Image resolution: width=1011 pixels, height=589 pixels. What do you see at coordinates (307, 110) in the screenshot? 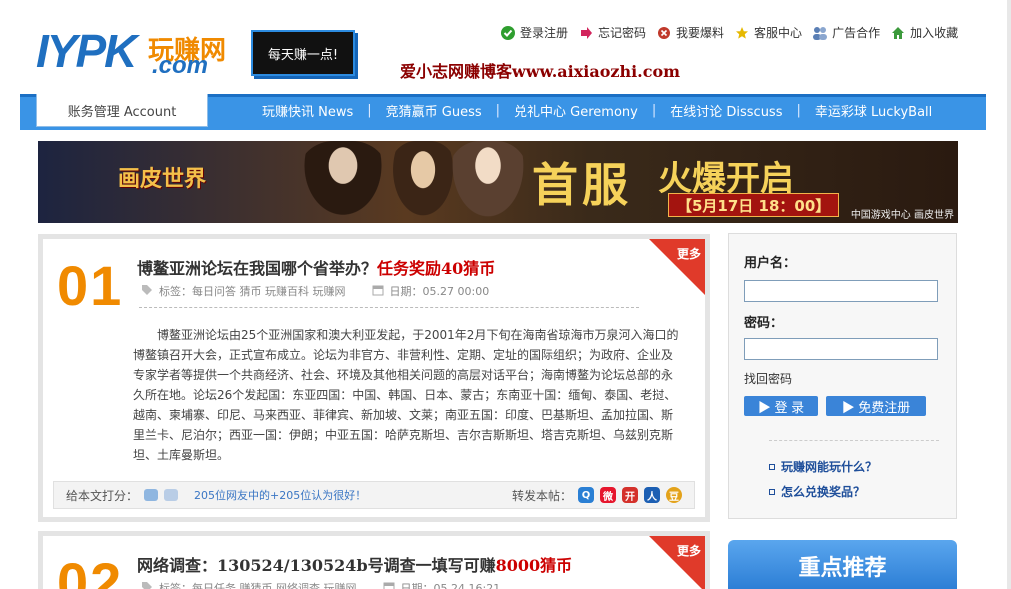
I see `nav-item-news: 玩赚快讯 News` at bounding box center [307, 110].